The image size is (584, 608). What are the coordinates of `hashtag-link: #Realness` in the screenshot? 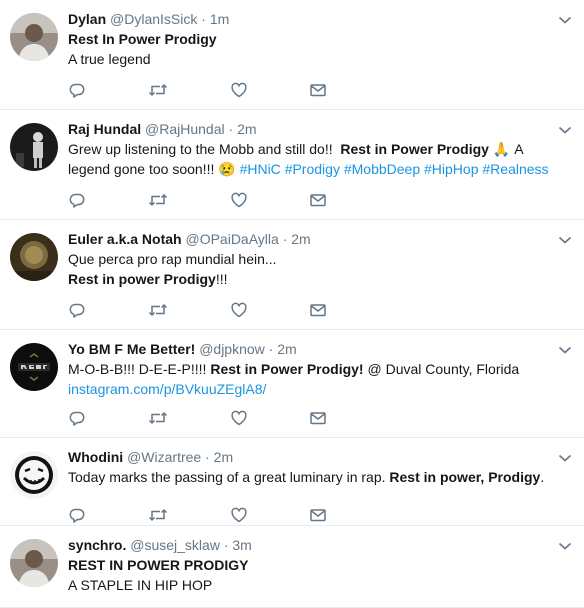 It's located at (515, 169).